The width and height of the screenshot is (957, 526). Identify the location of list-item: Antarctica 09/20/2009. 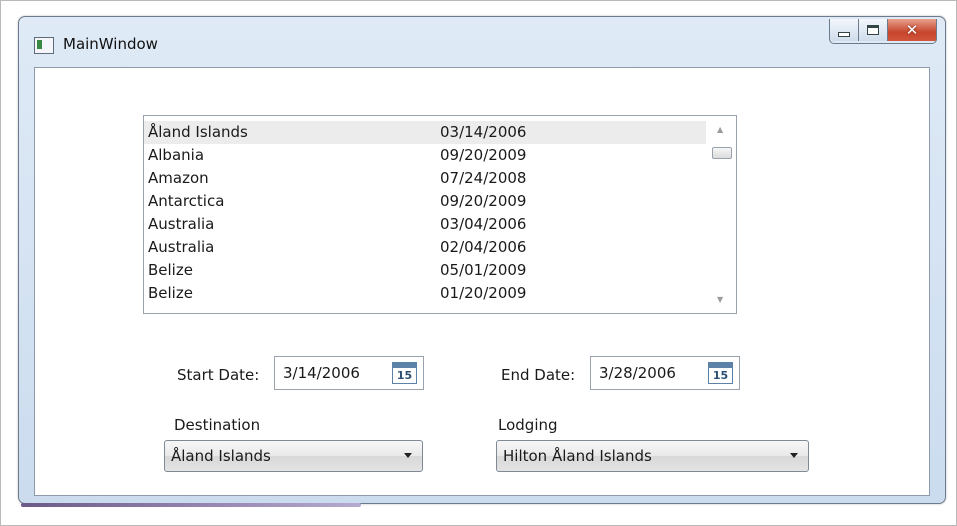
(425, 201).